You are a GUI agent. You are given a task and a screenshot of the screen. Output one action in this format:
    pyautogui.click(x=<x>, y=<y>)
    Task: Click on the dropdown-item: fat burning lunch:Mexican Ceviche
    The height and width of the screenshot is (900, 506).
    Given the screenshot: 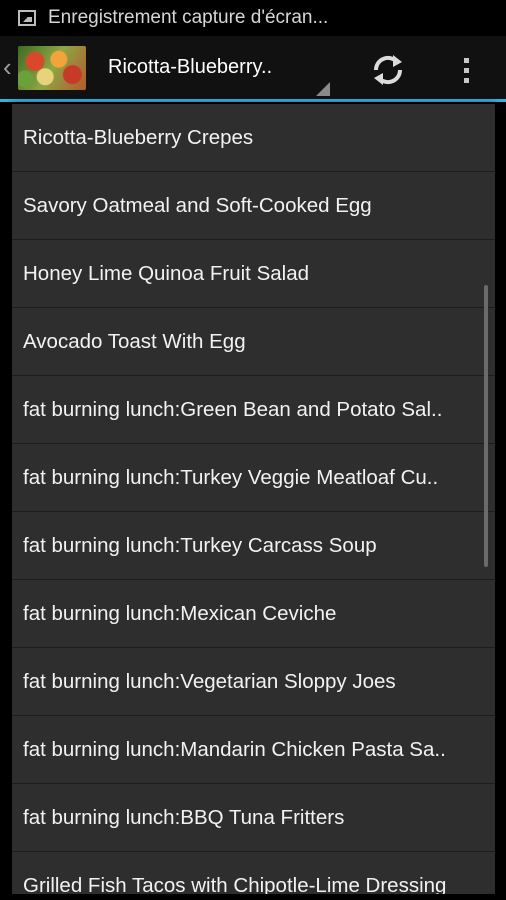 What is the action you would take?
    pyautogui.click(x=253, y=614)
    